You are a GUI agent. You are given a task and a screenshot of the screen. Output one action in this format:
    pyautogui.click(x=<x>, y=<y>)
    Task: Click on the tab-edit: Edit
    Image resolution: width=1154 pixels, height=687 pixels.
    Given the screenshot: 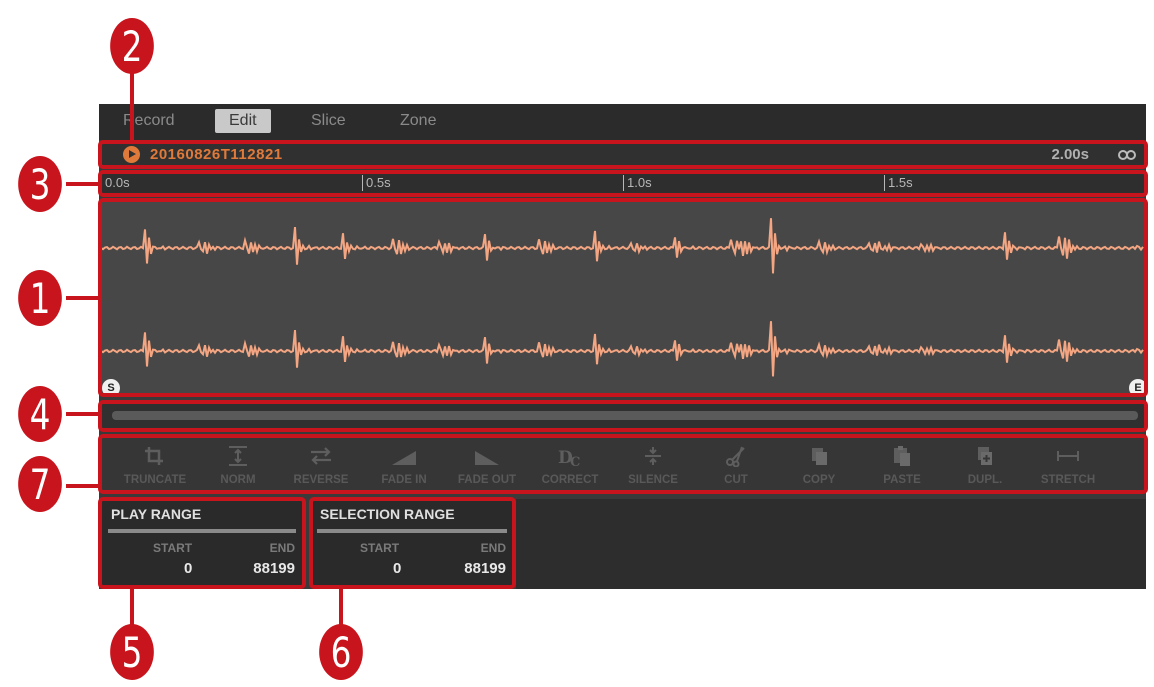 What is the action you would take?
    pyautogui.click(x=243, y=121)
    